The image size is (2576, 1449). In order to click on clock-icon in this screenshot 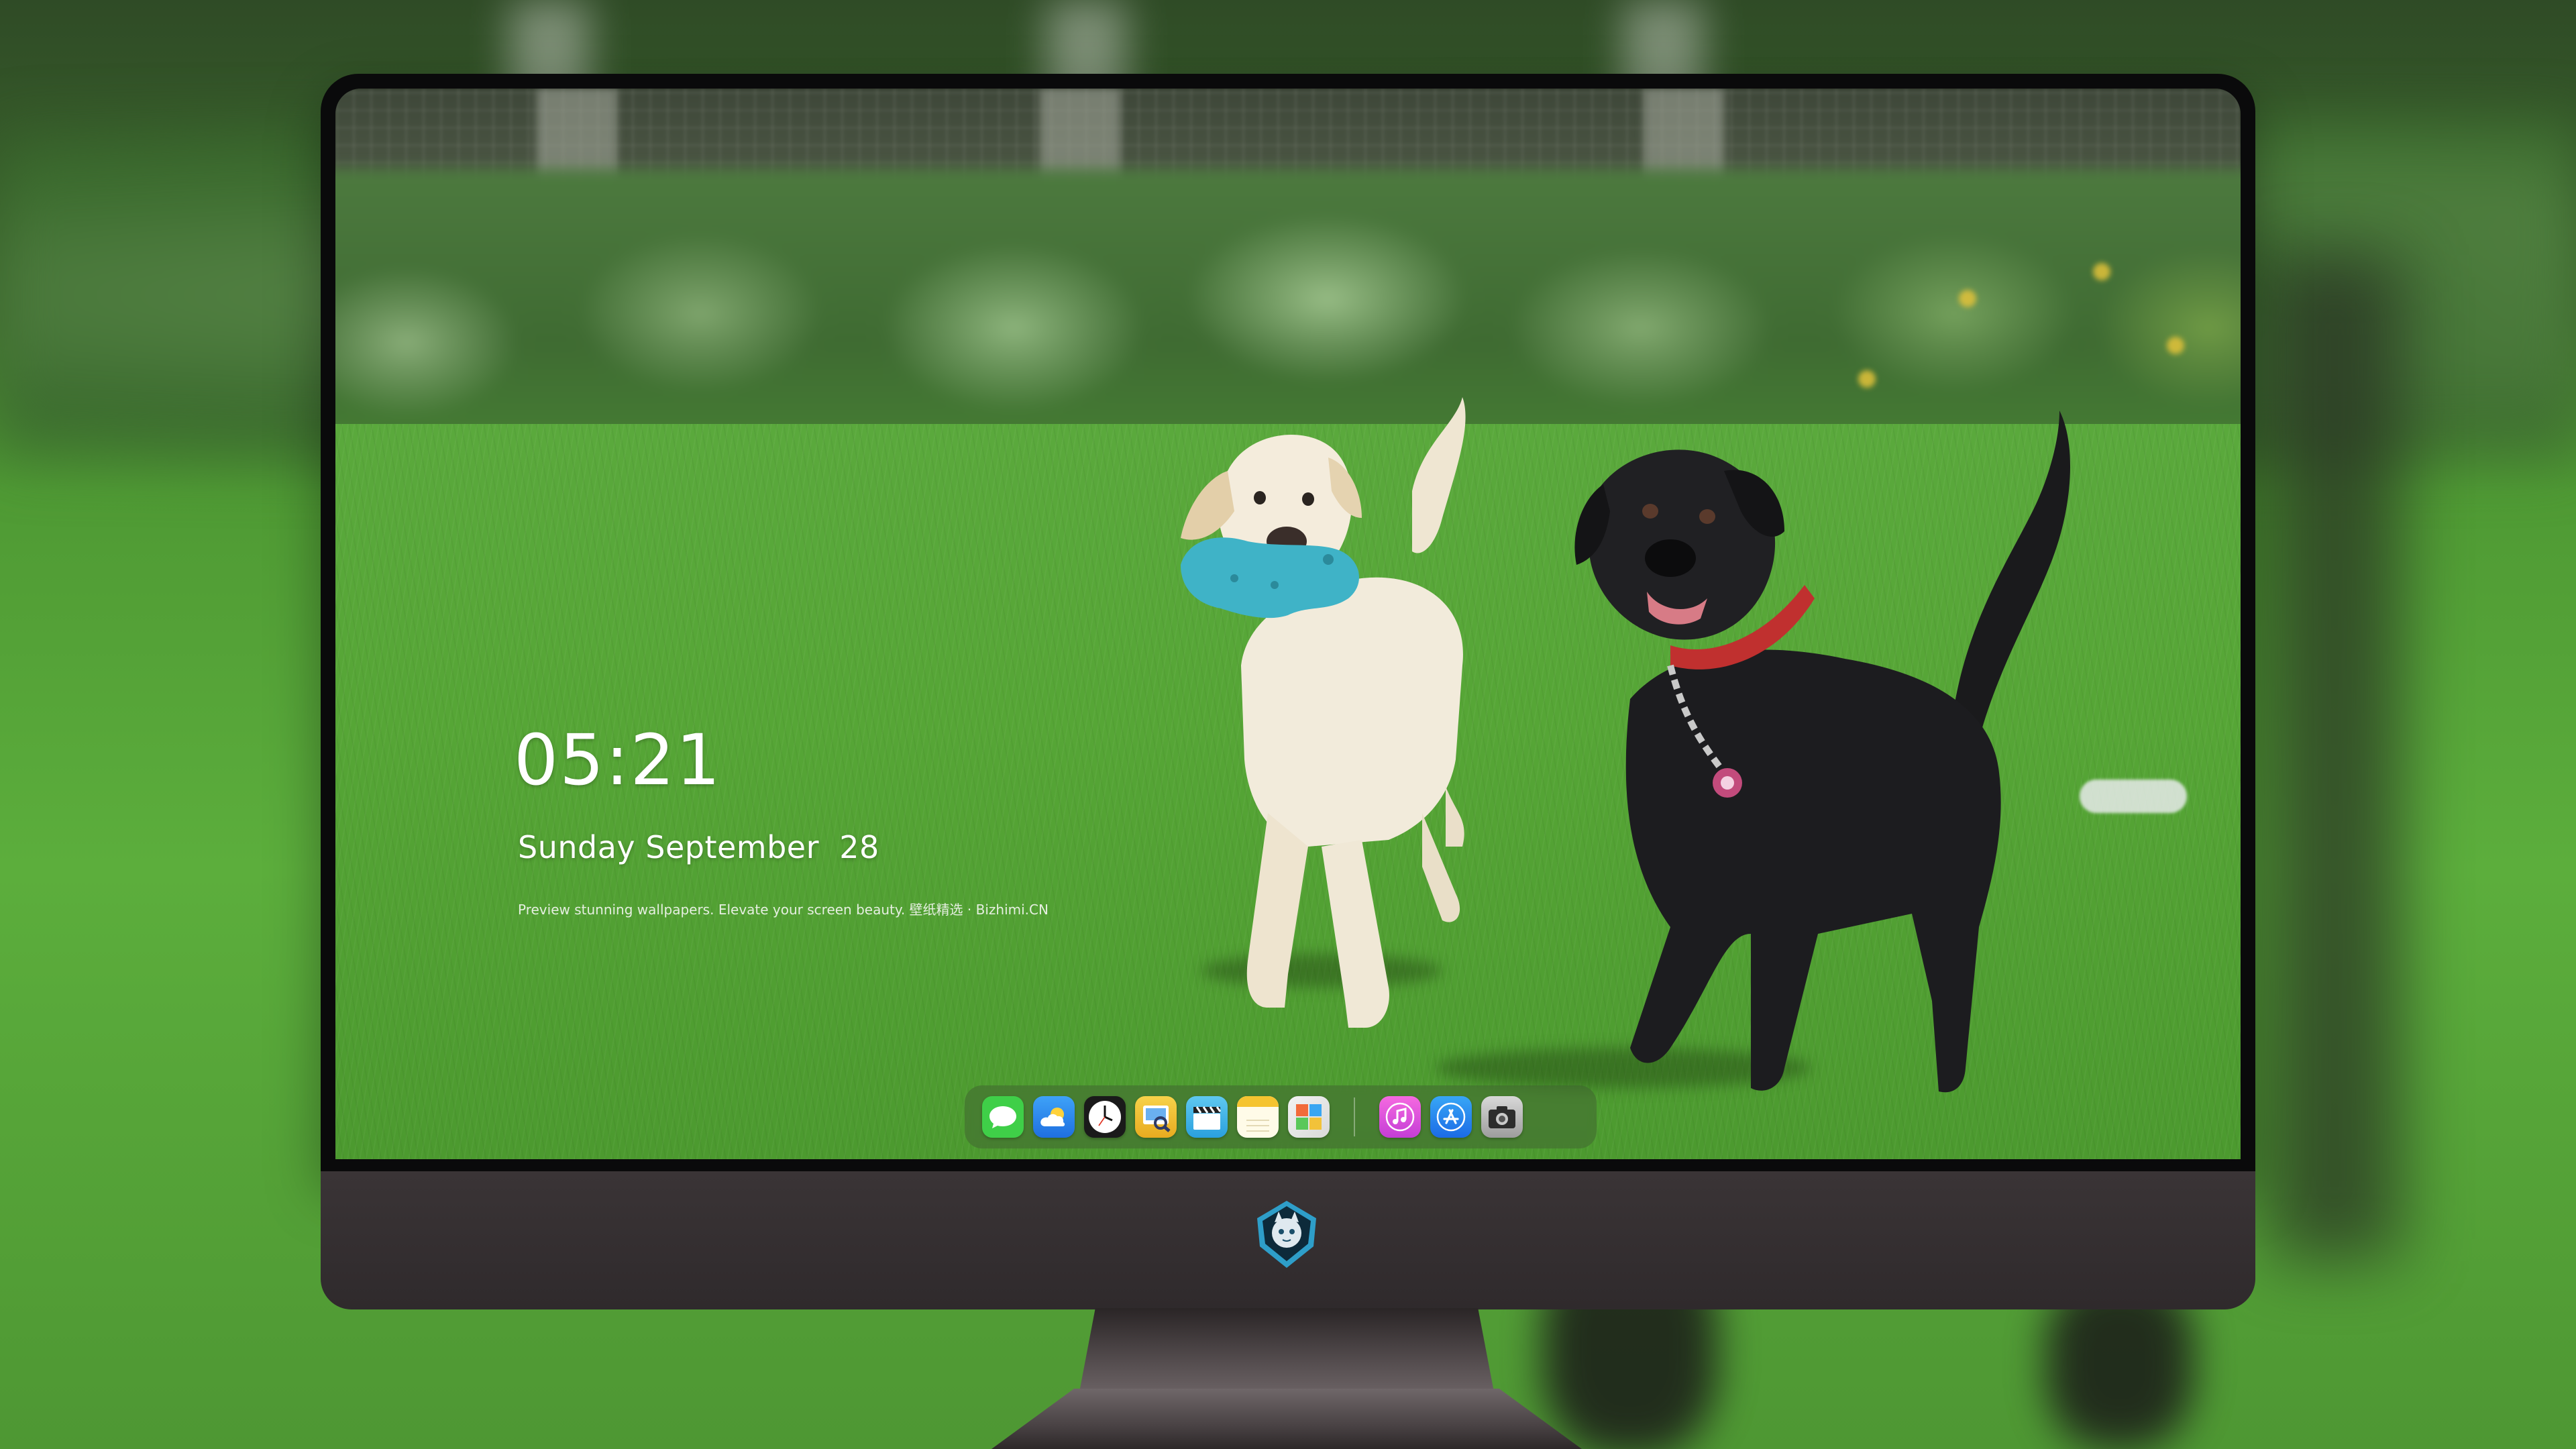, I will do `click(1105, 1117)`.